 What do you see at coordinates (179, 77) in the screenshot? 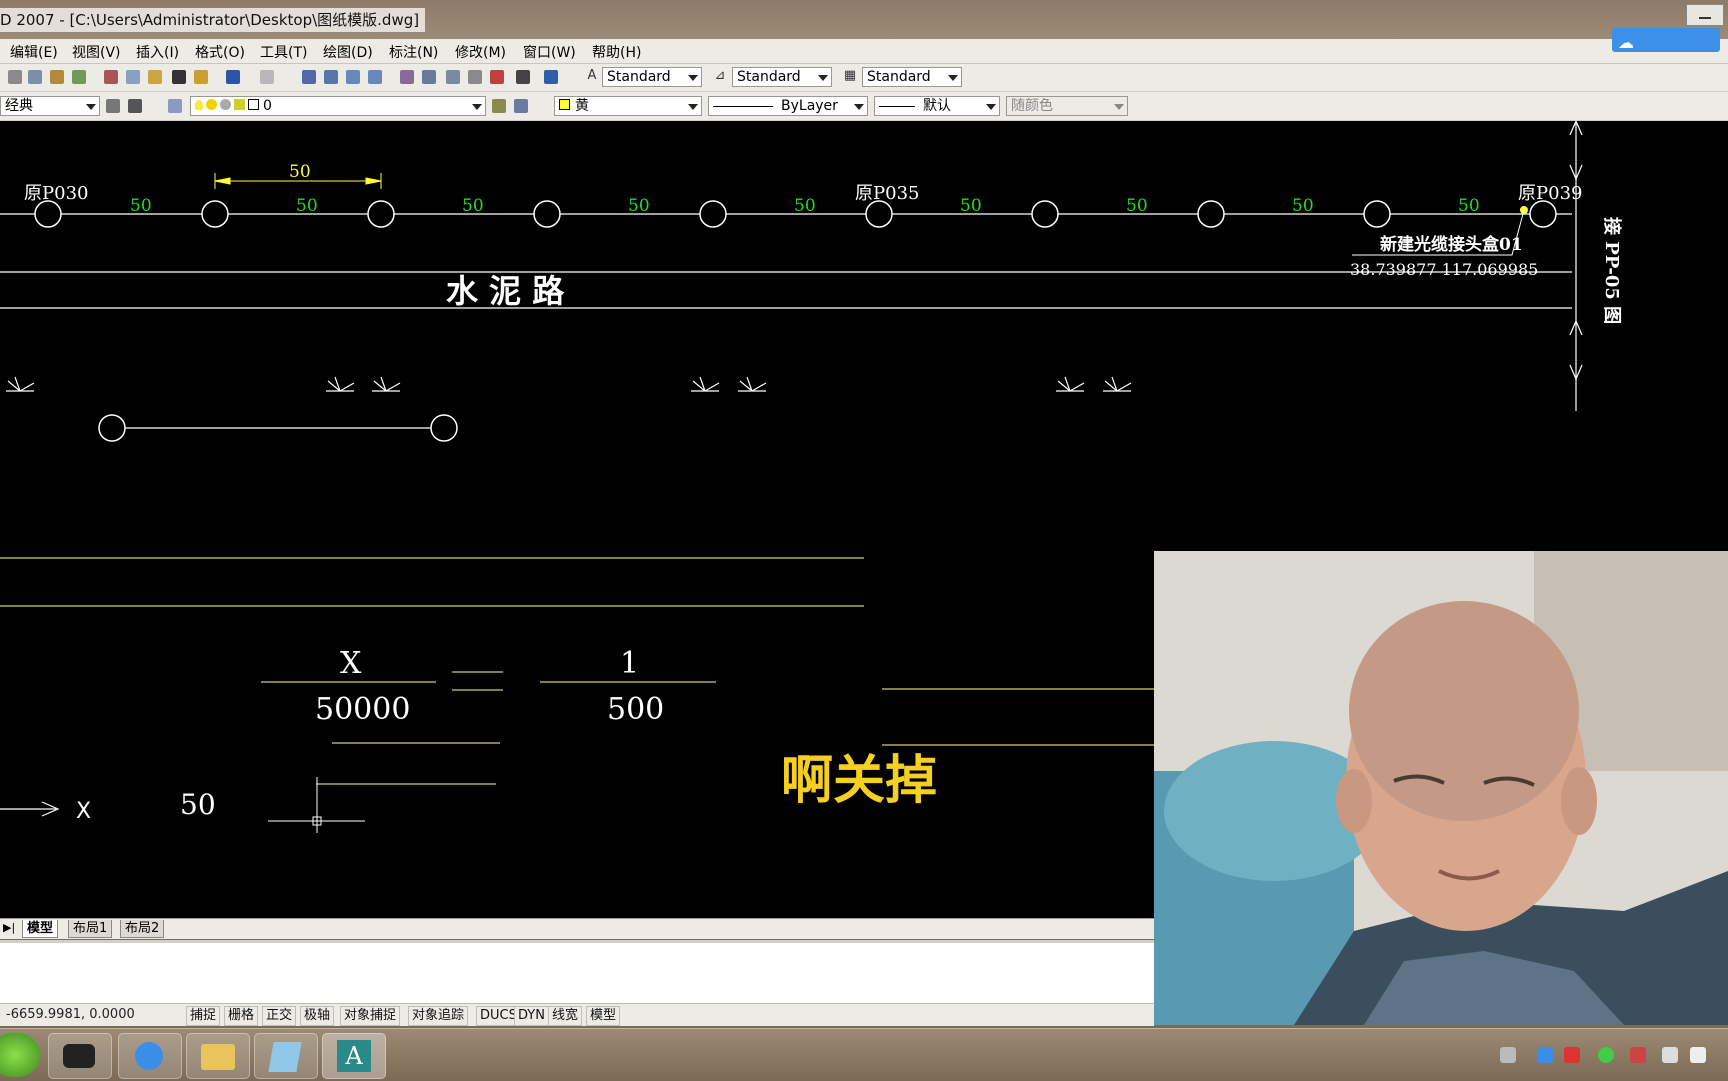
I see `match-properties-icon` at bounding box center [179, 77].